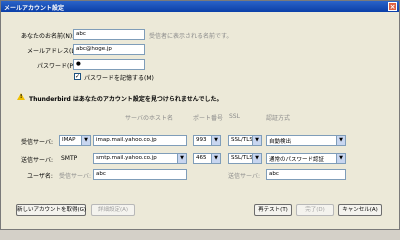  What do you see at coordinates (119, 77) in the screenshot?
I see `remember-password-label: パスワードを記憶する(M)` at bounding box center [119, 77].